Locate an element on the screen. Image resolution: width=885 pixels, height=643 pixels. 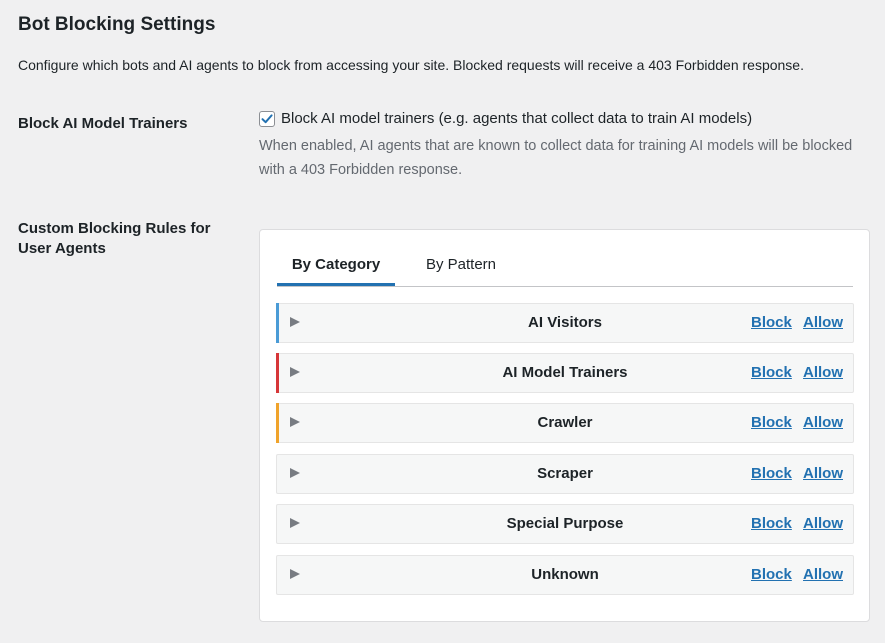
category-row: Unknown Block Allow is located at coordinates (565, 575).